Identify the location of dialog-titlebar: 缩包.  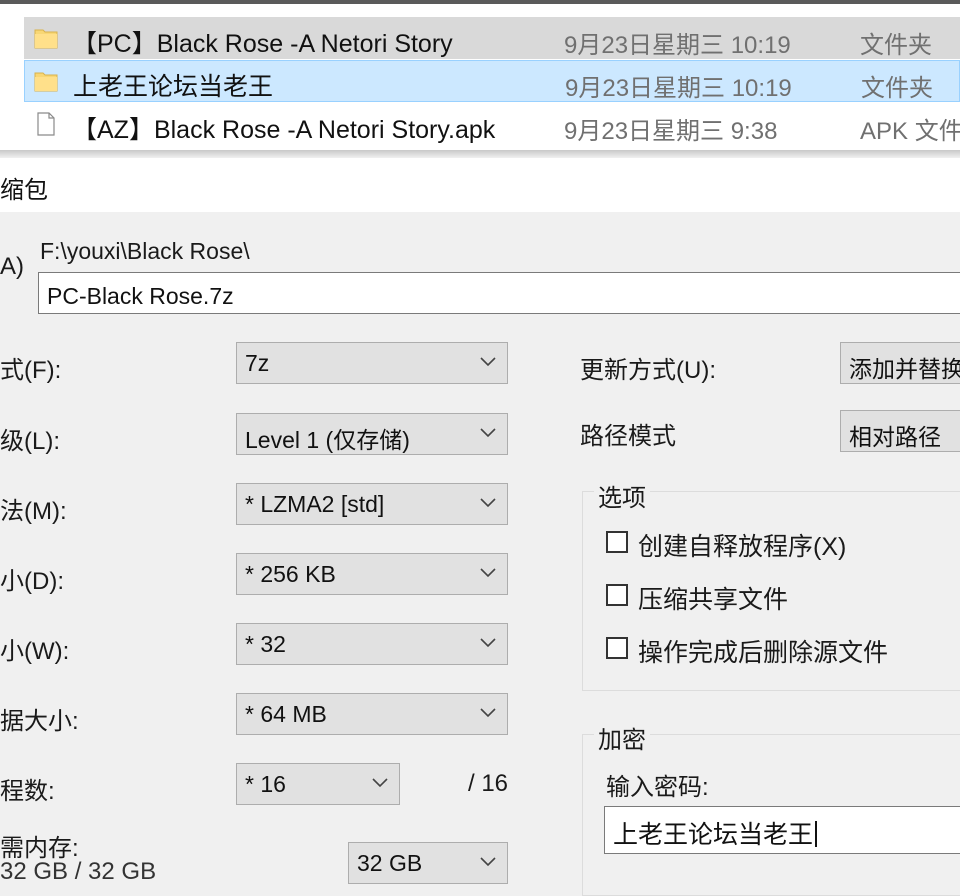
(480, 185).